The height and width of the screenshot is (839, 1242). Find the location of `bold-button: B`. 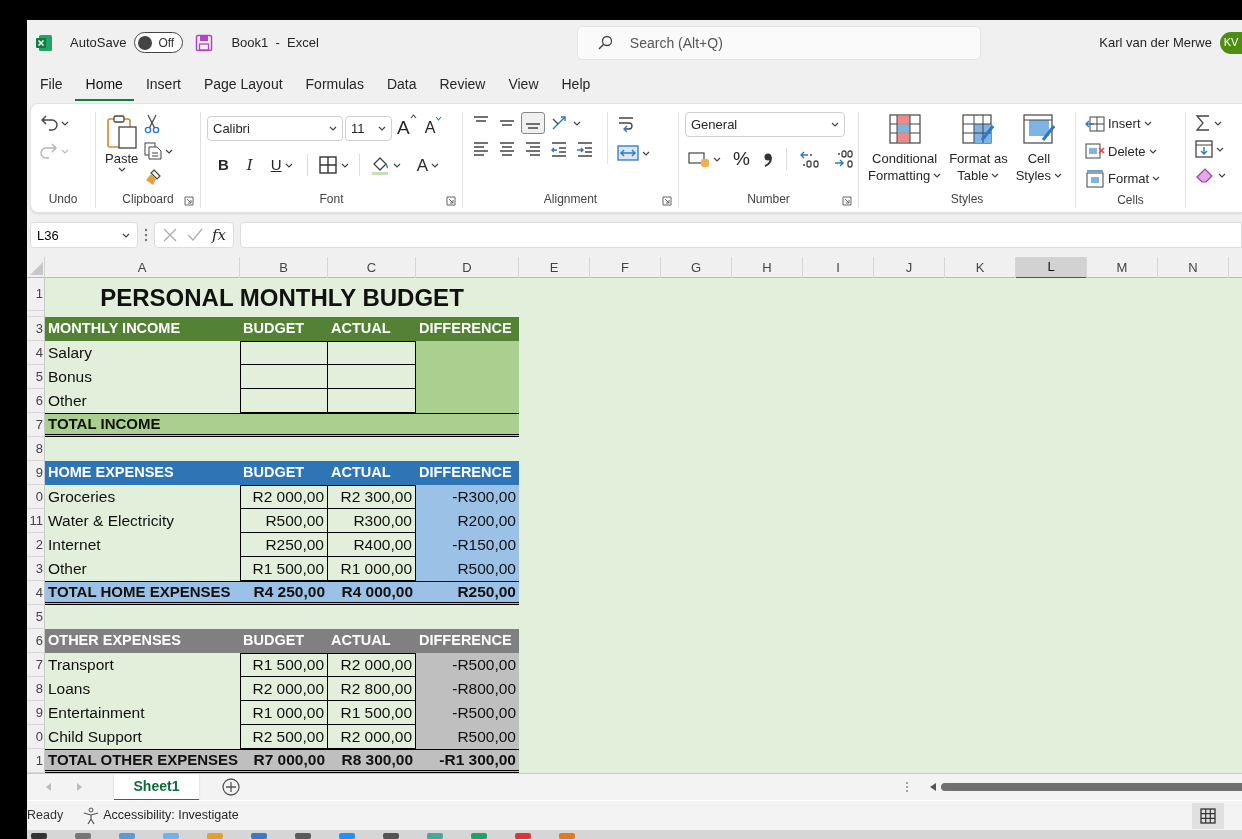

bold-button: B is located at coordinates (223, 165).